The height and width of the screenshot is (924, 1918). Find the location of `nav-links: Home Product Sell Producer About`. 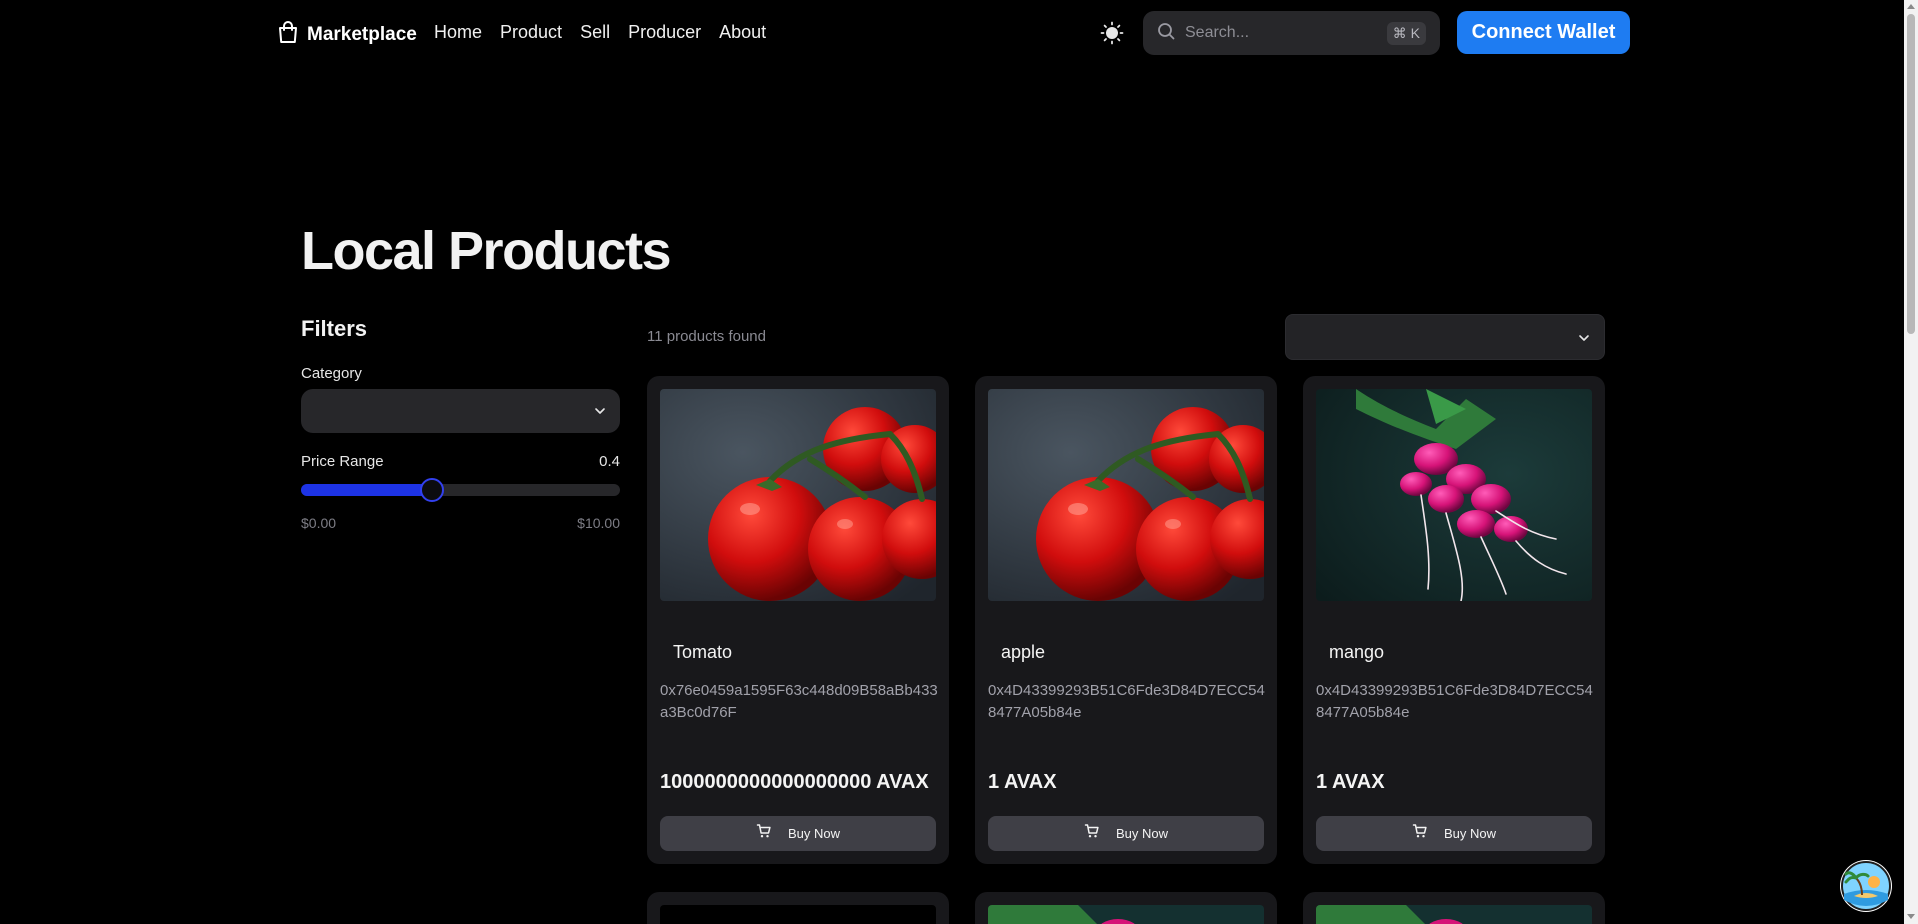

nav-links: Home Product Sell Producer About is located at coordinates (600, 32).